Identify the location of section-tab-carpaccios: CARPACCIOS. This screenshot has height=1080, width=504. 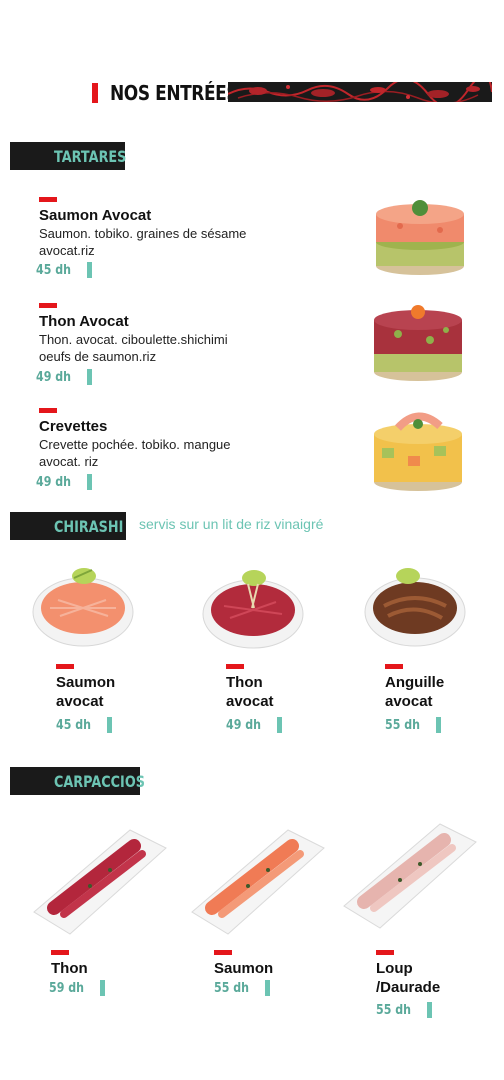
(77, 781).